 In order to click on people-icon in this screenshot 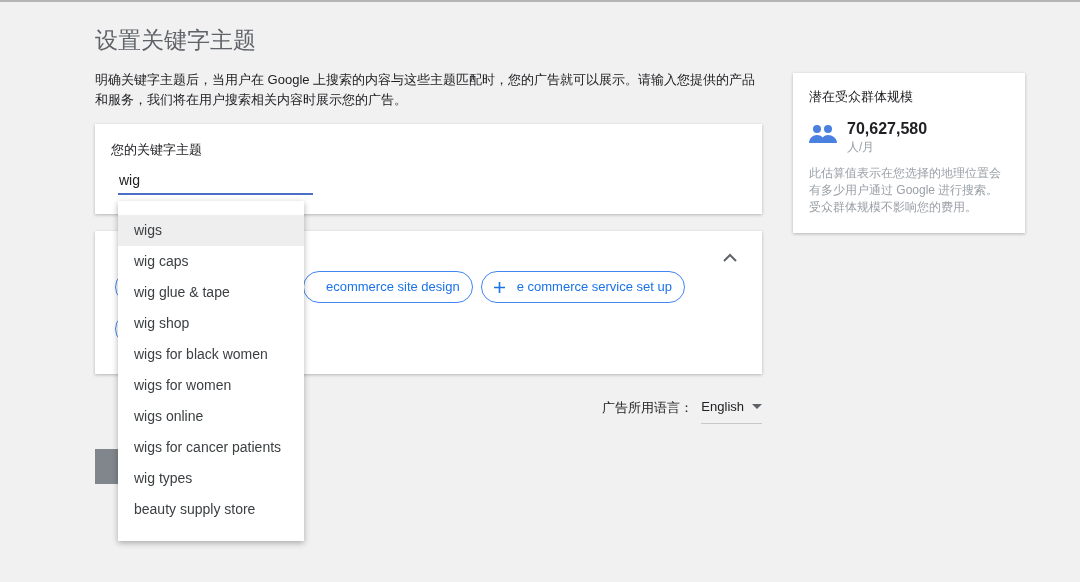, I will do `click(823, 133)`.